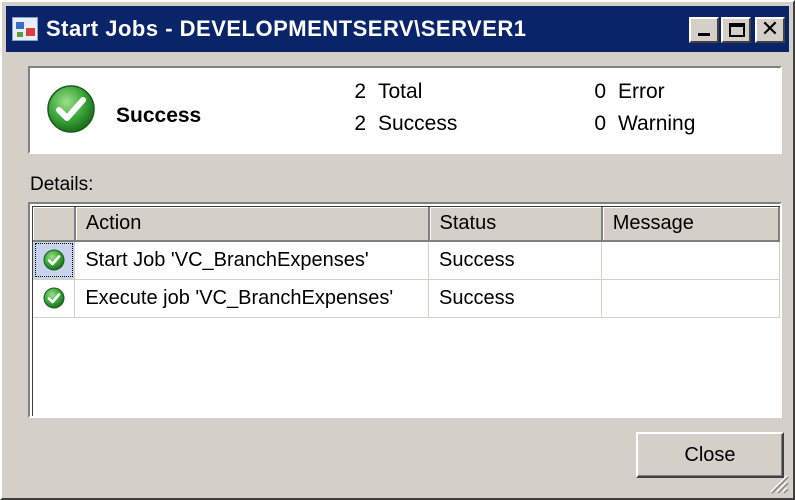 The height and width of the screenshot is (500, 795). What do you see at coordinates (778, 483) in the screenshot?
I see `resize-grip-icon` at bounding box center [778, 483].